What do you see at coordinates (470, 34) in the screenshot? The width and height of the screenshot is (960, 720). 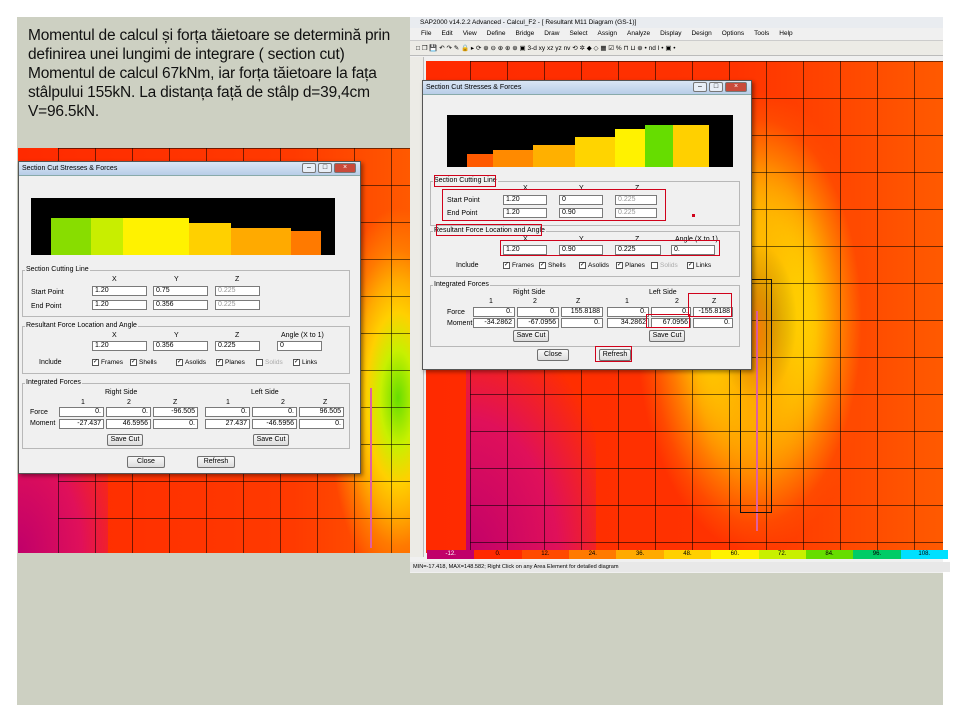 I see `menu-view: View` at bounding box center [470, 34].